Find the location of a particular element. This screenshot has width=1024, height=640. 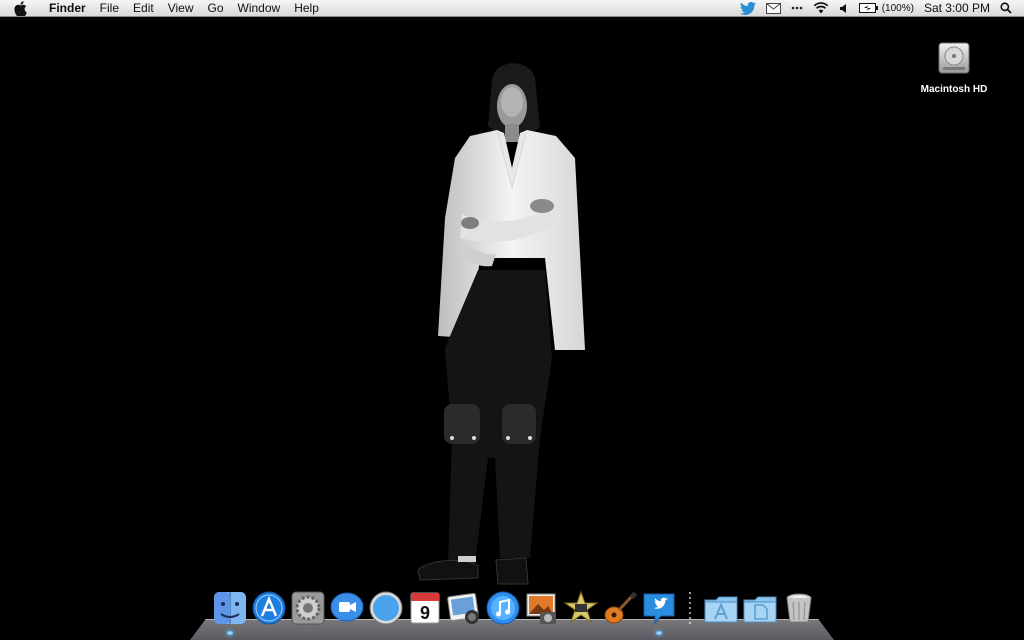

dock-photo-booth is located at coordinates (542, 608).